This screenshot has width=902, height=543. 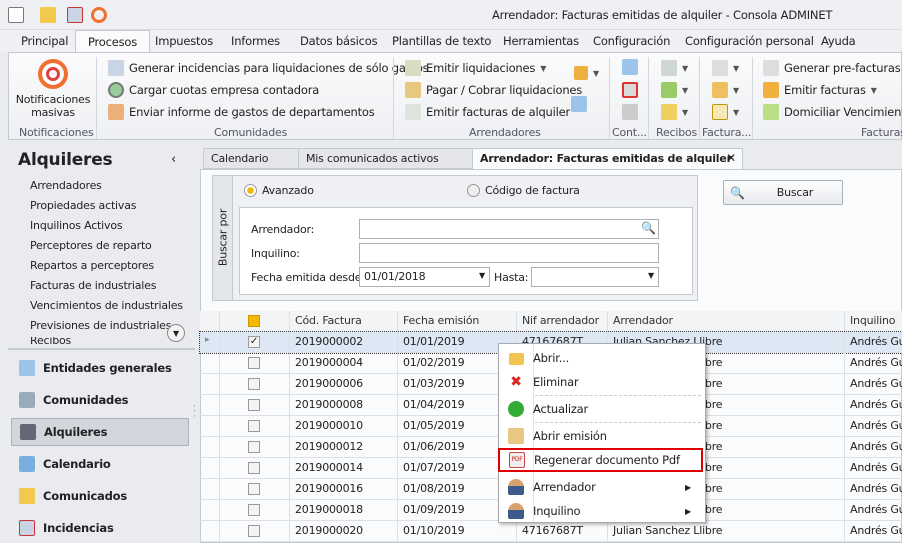 I want to click on sidebar-item-arrendadores: Arrendadores, so click(x=66, y=185).